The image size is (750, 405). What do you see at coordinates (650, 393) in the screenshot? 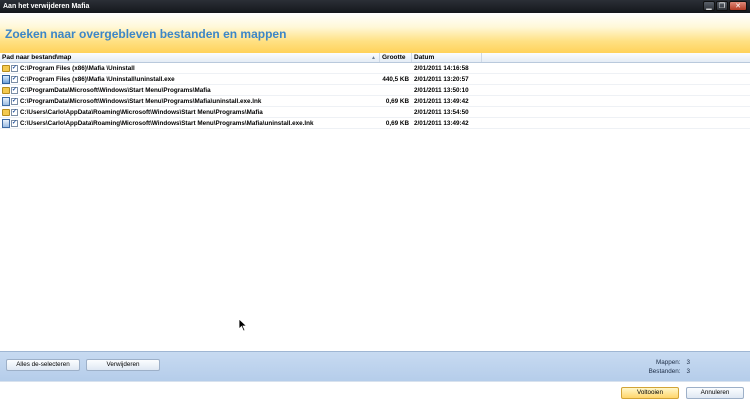
I see `finish-button: Voltooien` at bounding box center [650, 393].